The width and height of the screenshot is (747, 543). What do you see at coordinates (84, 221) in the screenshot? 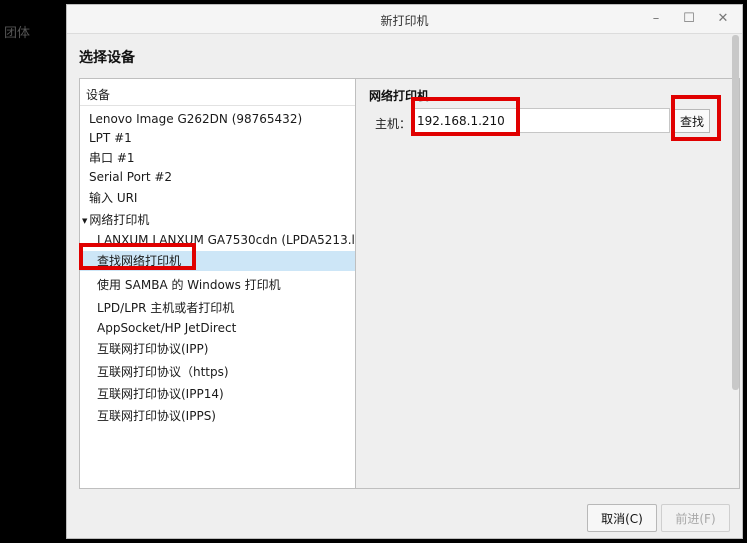
I see `expand-triangle-icon: ▼` at bounding box center [84, 221].